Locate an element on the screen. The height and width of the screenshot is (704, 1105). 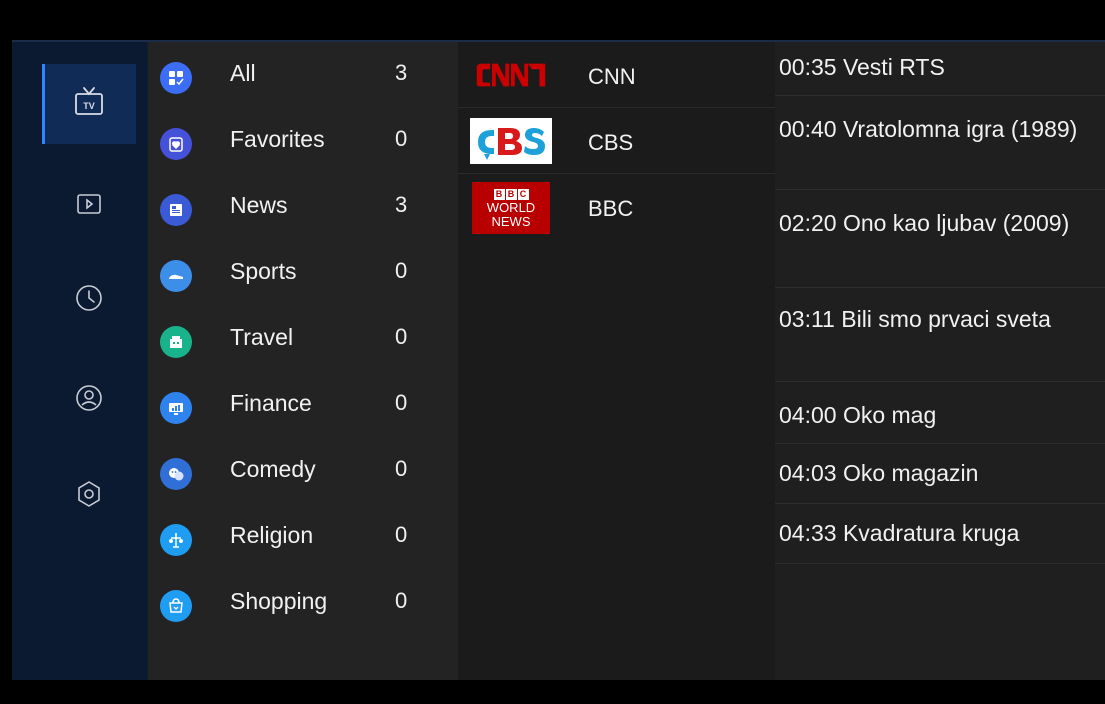
category-row-finance: Finance 0 is located at coordinates (303, 405).